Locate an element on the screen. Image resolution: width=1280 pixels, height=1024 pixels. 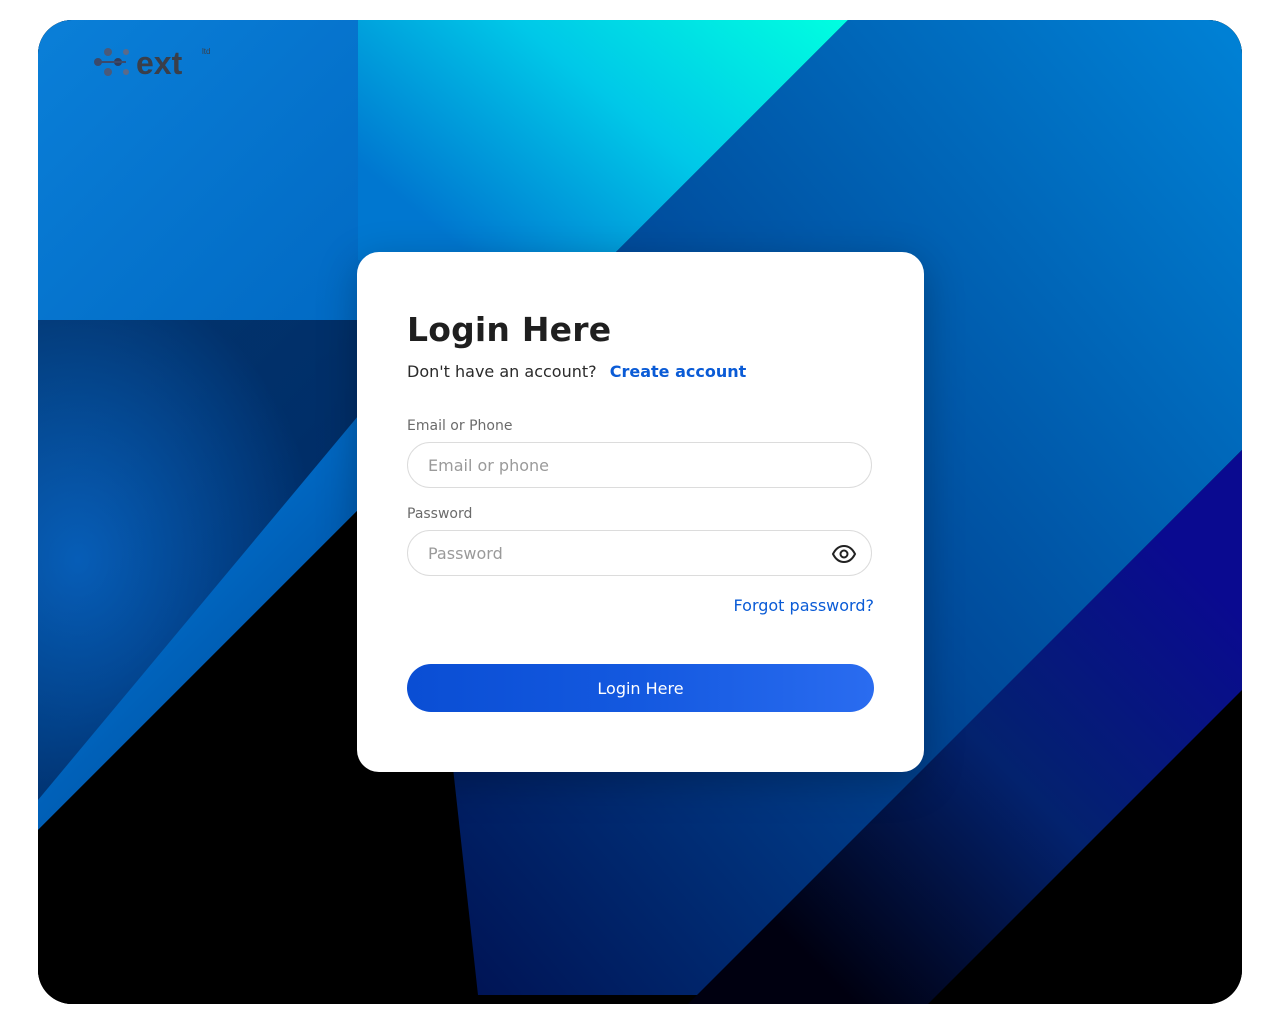
logo-text: ext is located at coordinates (159, 63).